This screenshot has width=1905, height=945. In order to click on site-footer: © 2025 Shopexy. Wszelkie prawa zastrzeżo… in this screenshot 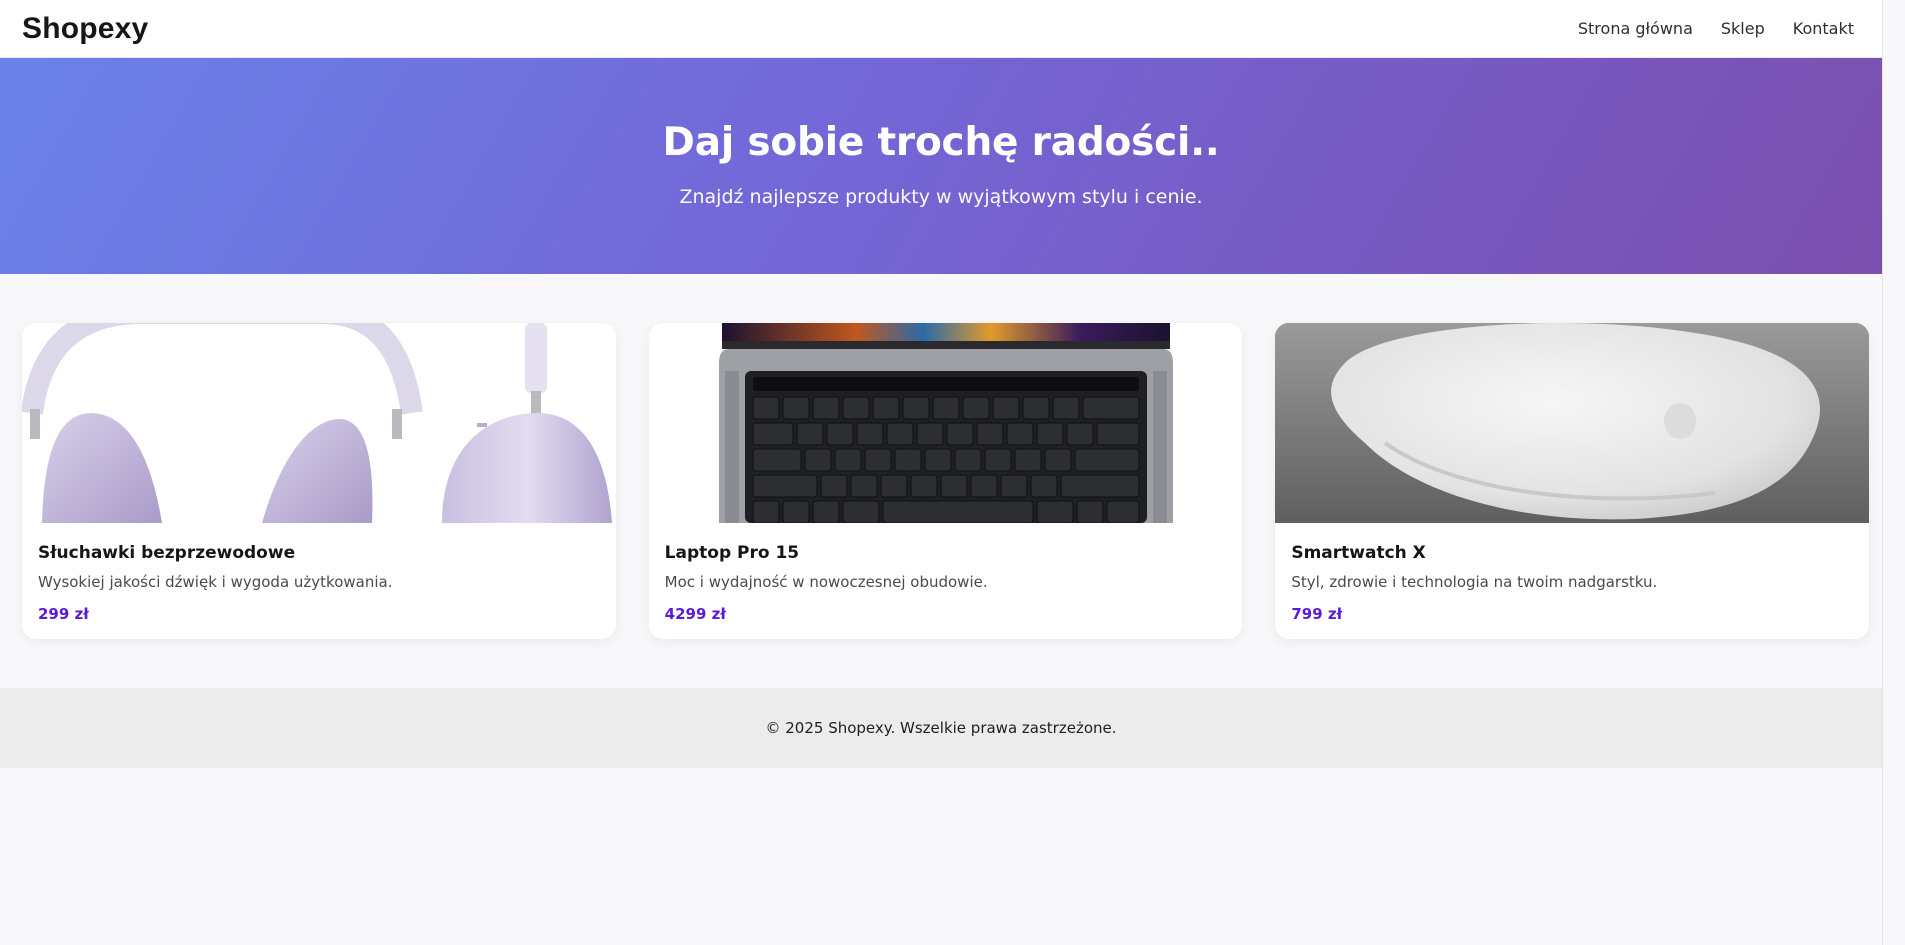, I will do `click(941, 728)`.